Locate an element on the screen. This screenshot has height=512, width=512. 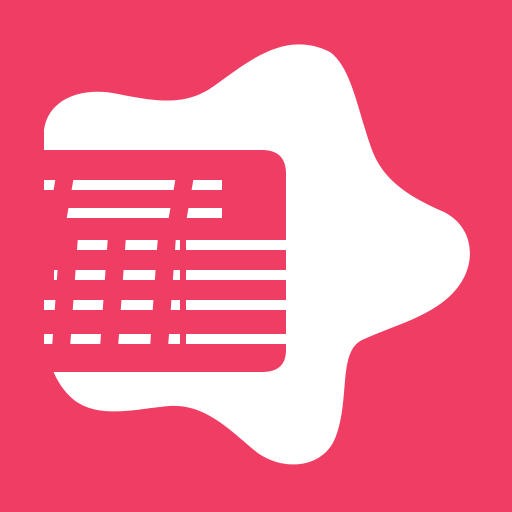
text-line is located at coordinates (133, 213).